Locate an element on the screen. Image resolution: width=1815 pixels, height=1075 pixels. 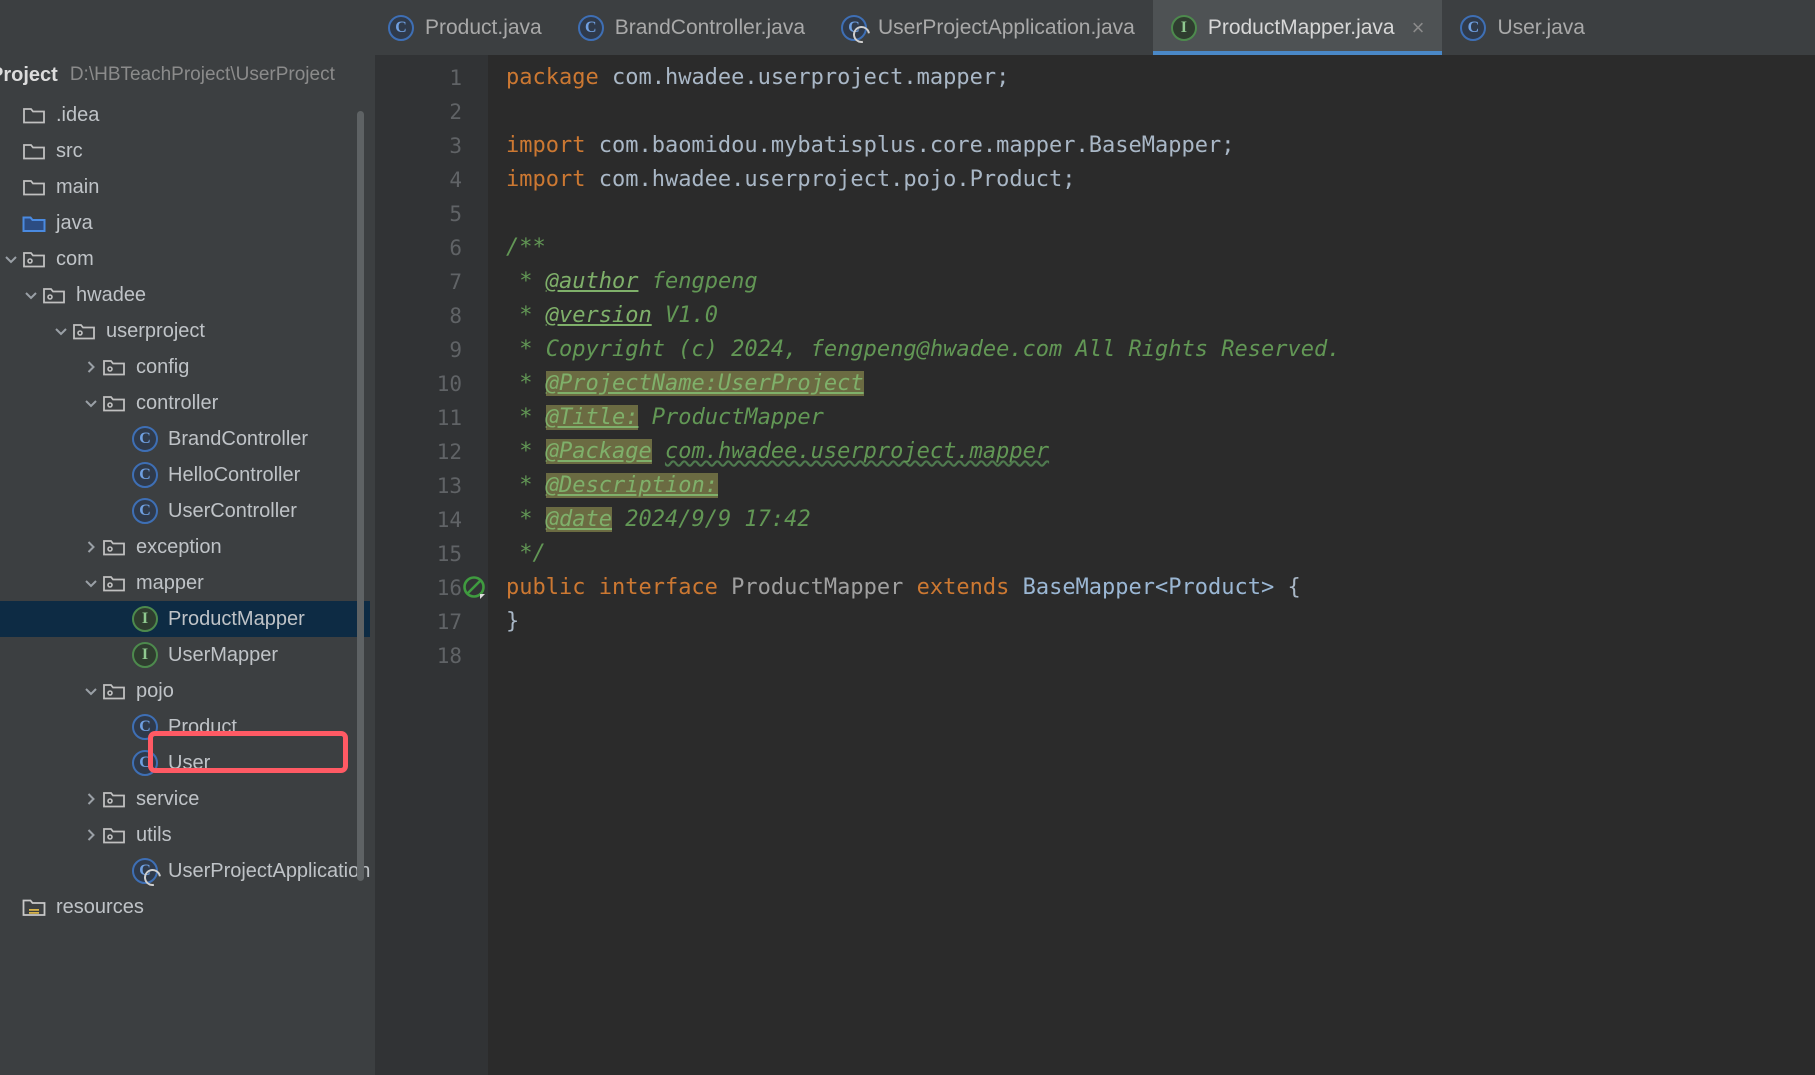
tree-item-usercontroller: C UserController is located at coordinates (185, 511).